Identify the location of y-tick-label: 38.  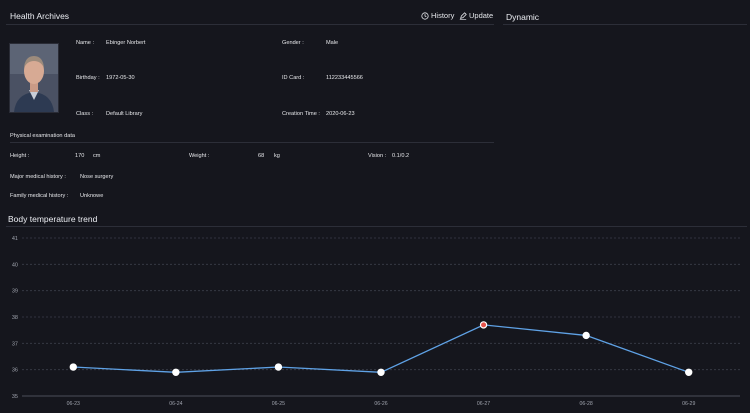
(15, 318).